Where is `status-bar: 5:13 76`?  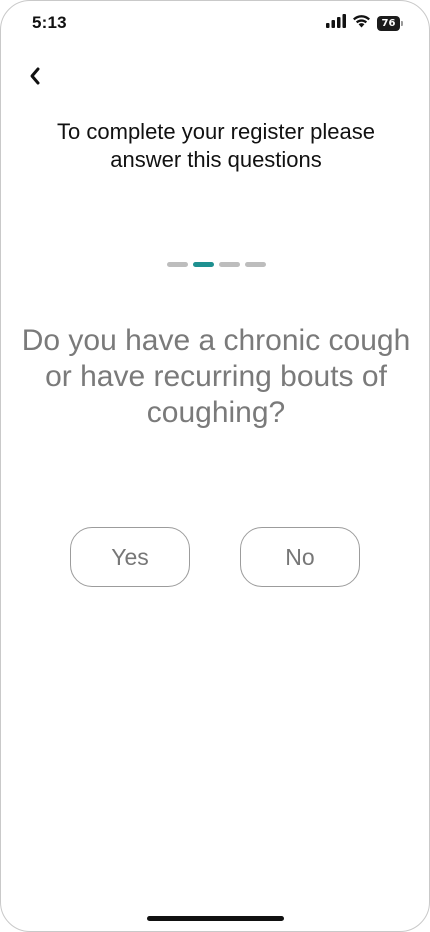
status-bar: 5:13 76 is located at coordinates (215, 23).